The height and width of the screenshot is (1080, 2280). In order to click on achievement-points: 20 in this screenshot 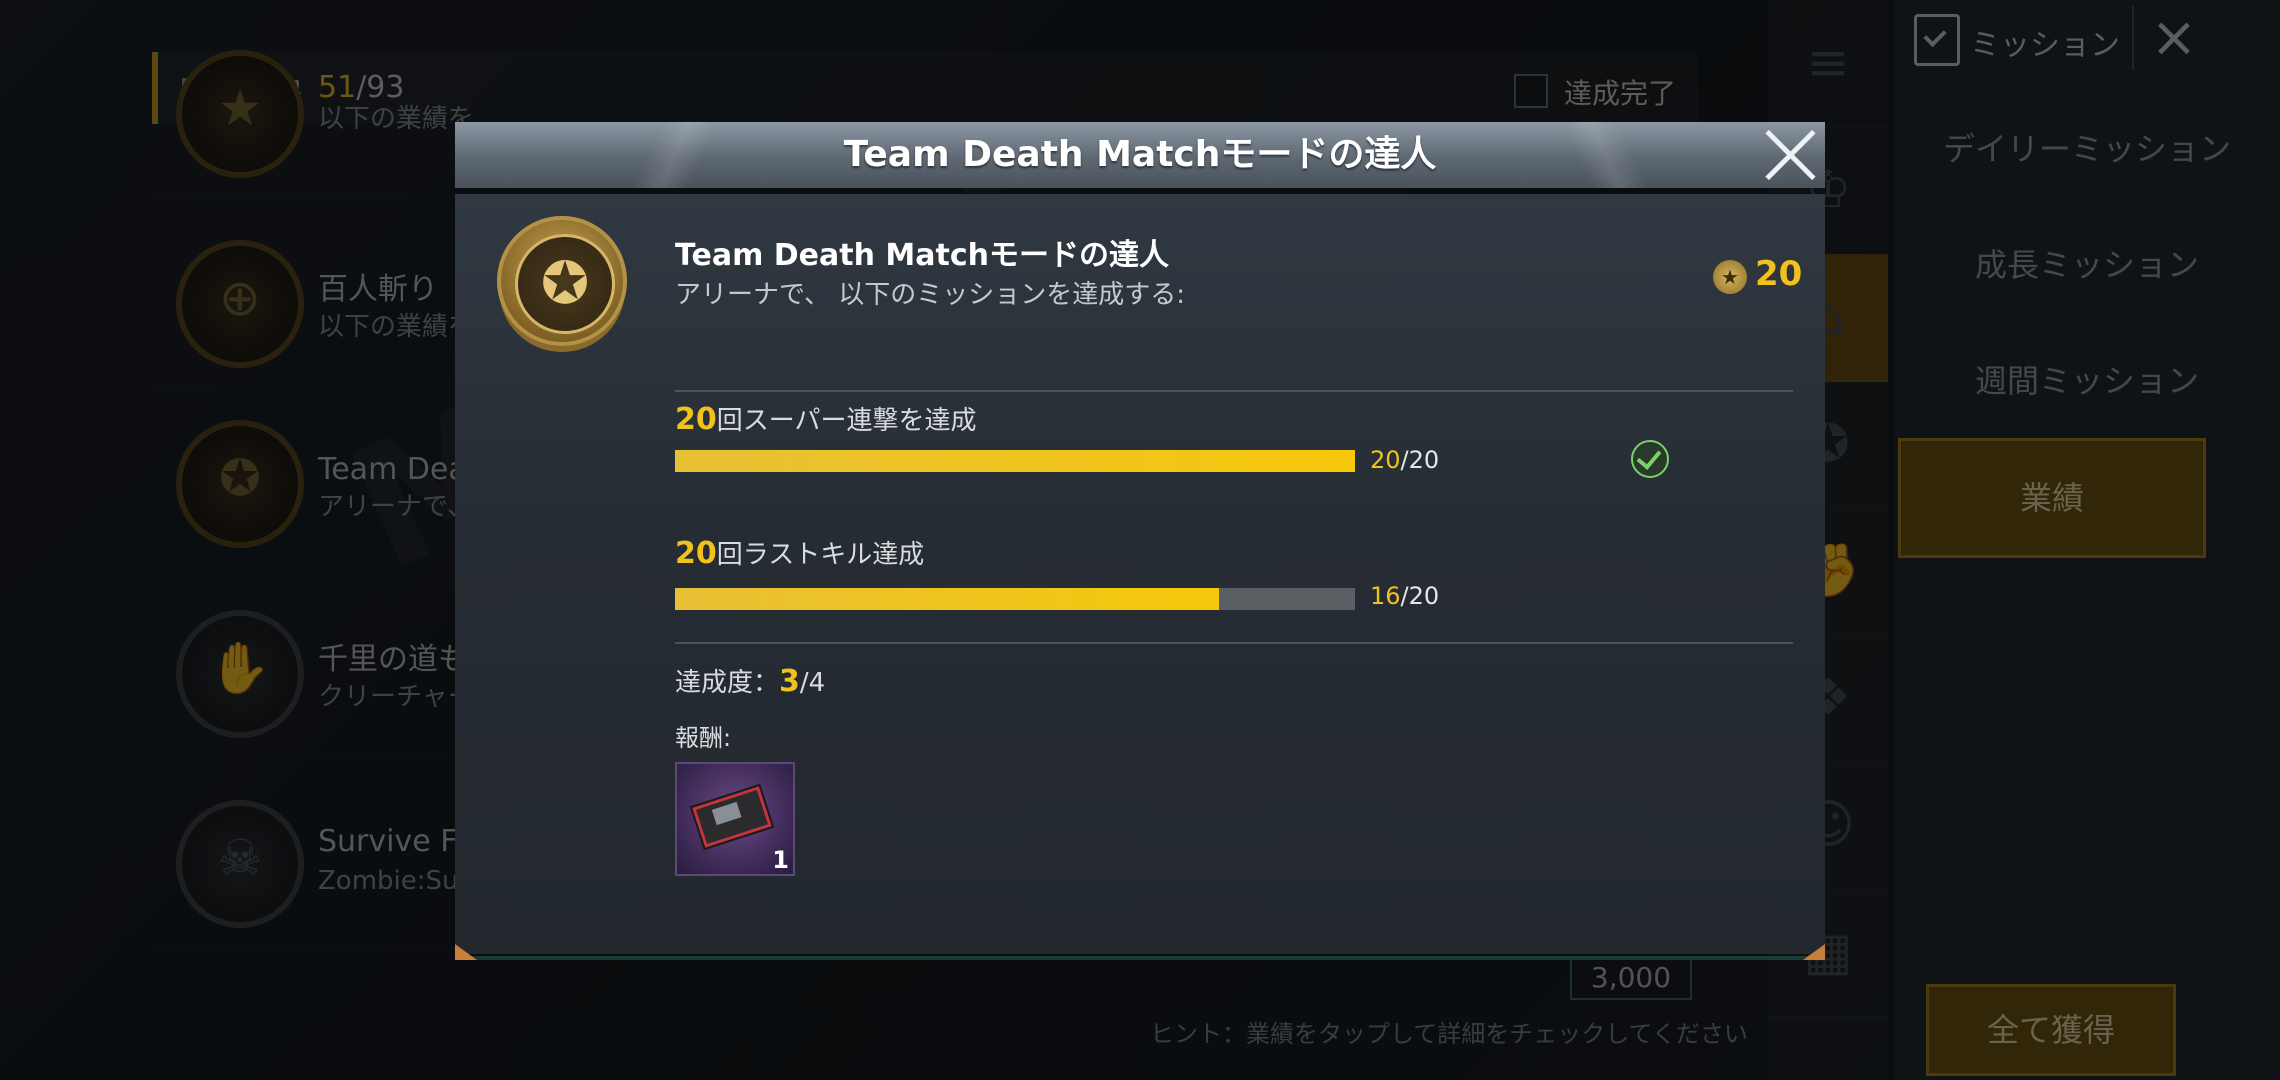, I will do `click(1779, 274)`.